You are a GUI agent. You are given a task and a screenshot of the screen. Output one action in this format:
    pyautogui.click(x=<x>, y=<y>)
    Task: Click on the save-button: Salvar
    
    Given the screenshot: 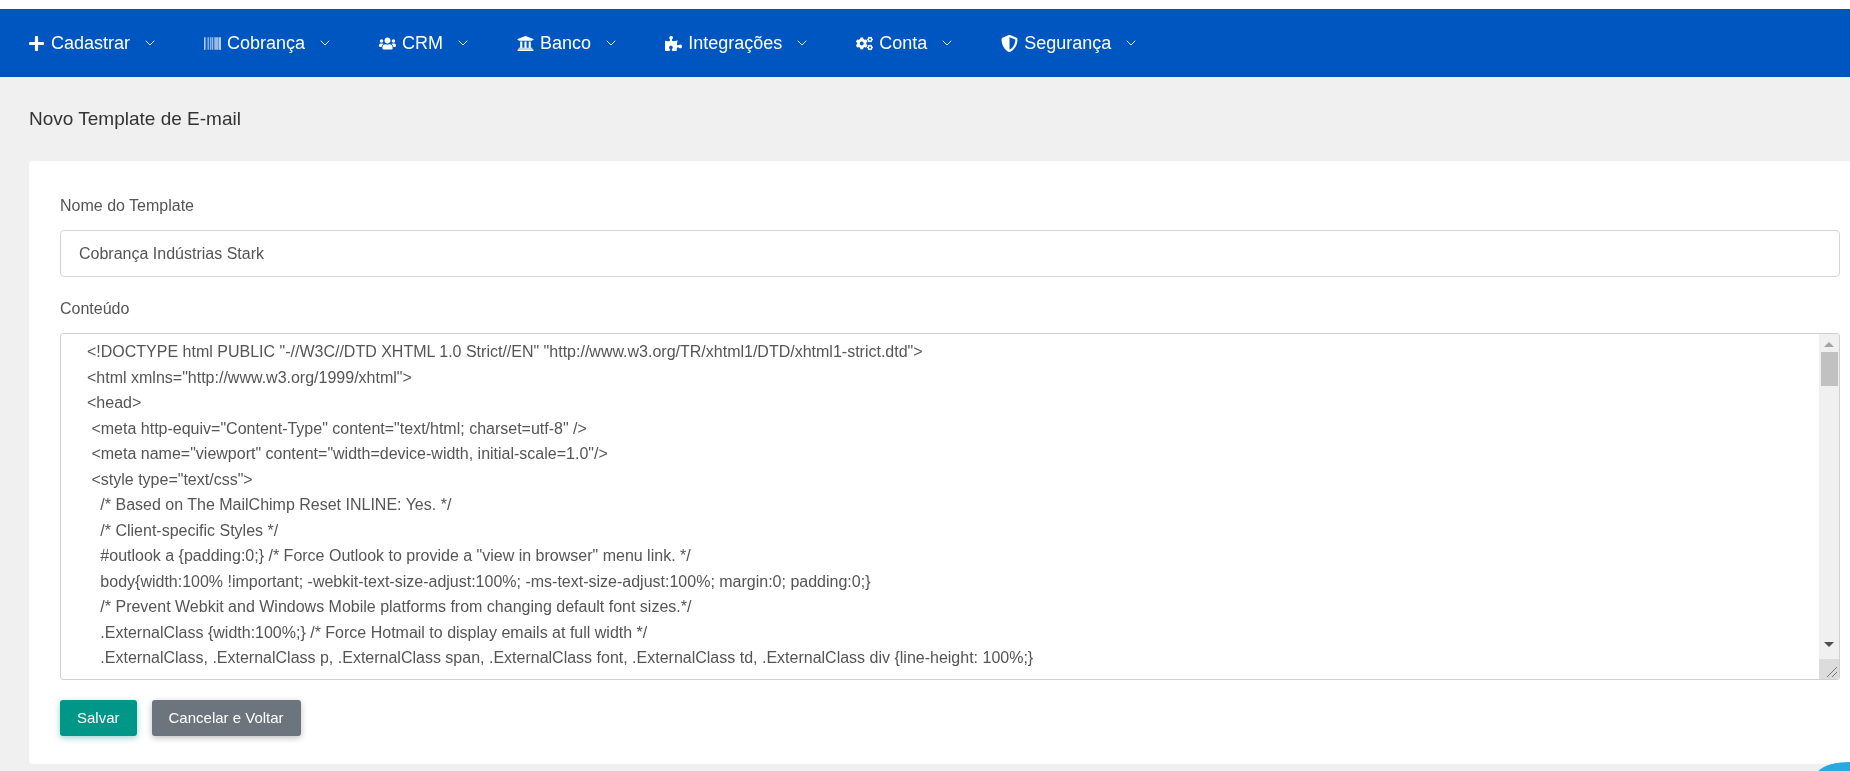 What is the action you would take?
    pyautogui.click(x=98, y=718)
    